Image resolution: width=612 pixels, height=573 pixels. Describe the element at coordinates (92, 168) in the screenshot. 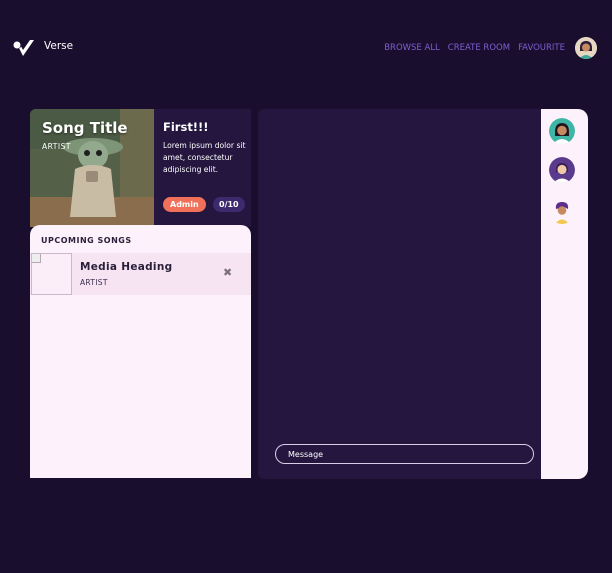

I see `song-cover-art: Song Title ARTIST` at that location.